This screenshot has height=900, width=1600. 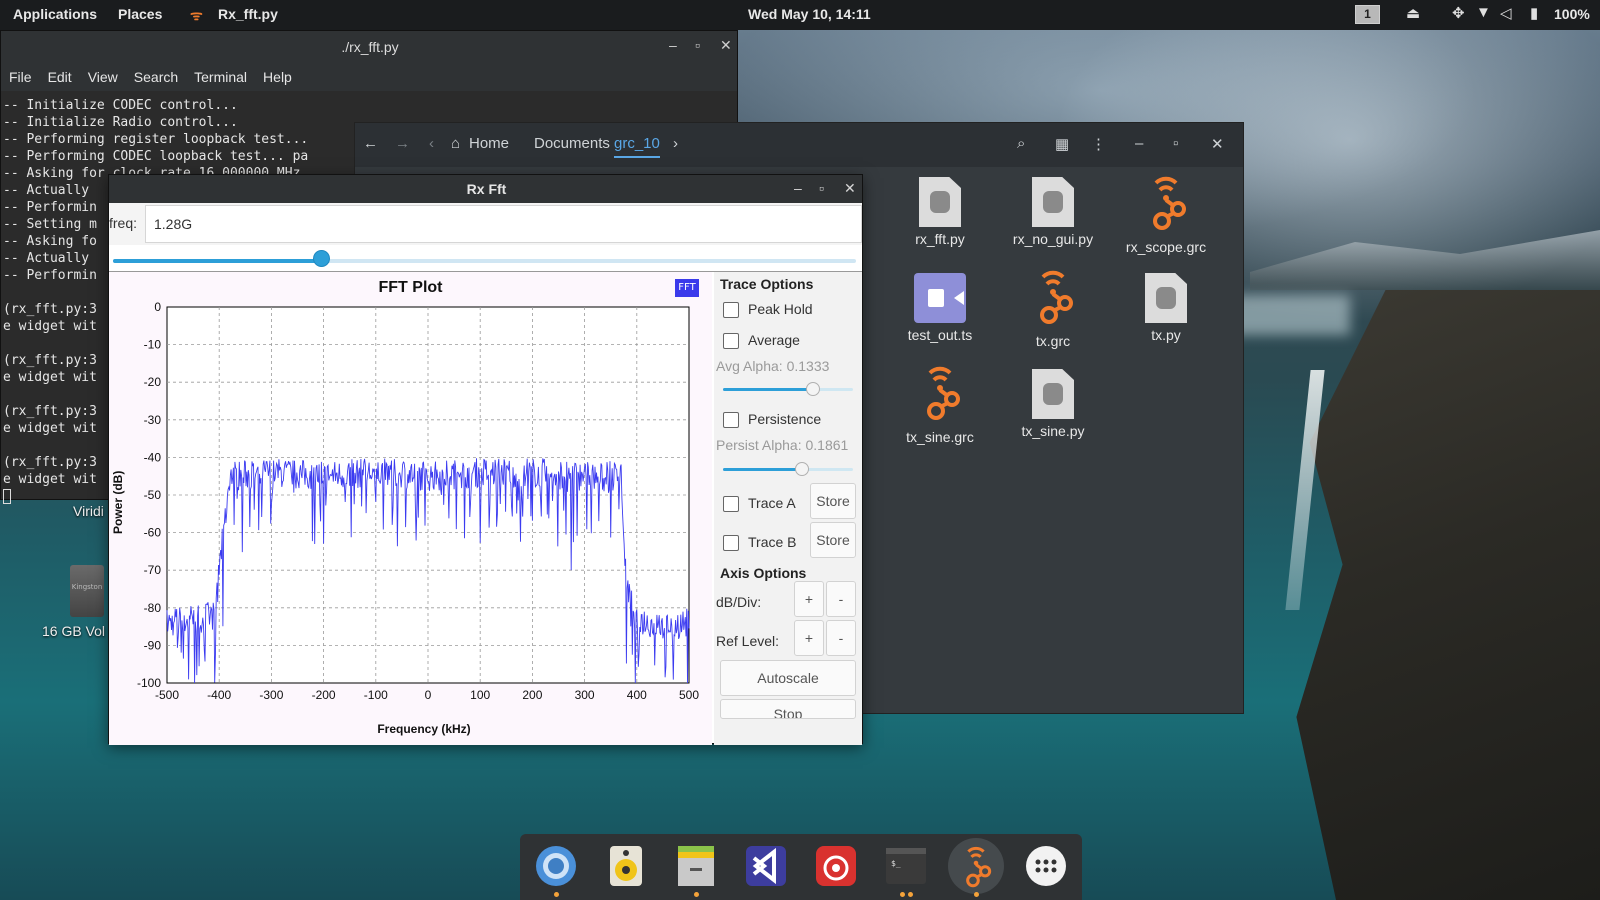 I want to click on store-trace-b-button: Store, so click(x=833, y=540).